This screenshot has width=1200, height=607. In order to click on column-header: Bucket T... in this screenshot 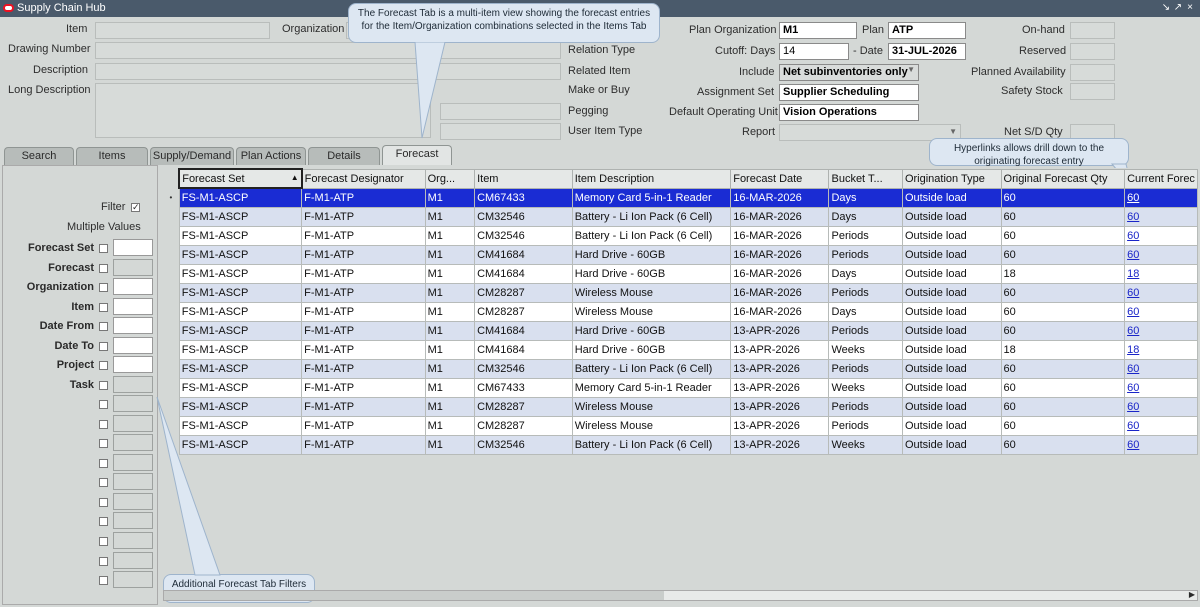, I will do `click(865, 178)`.